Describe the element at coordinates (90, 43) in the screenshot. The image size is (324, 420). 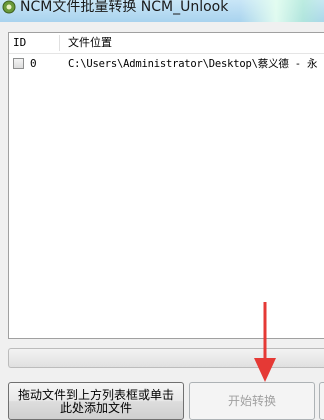
I see `column-header-path: 文件位置` at that location.